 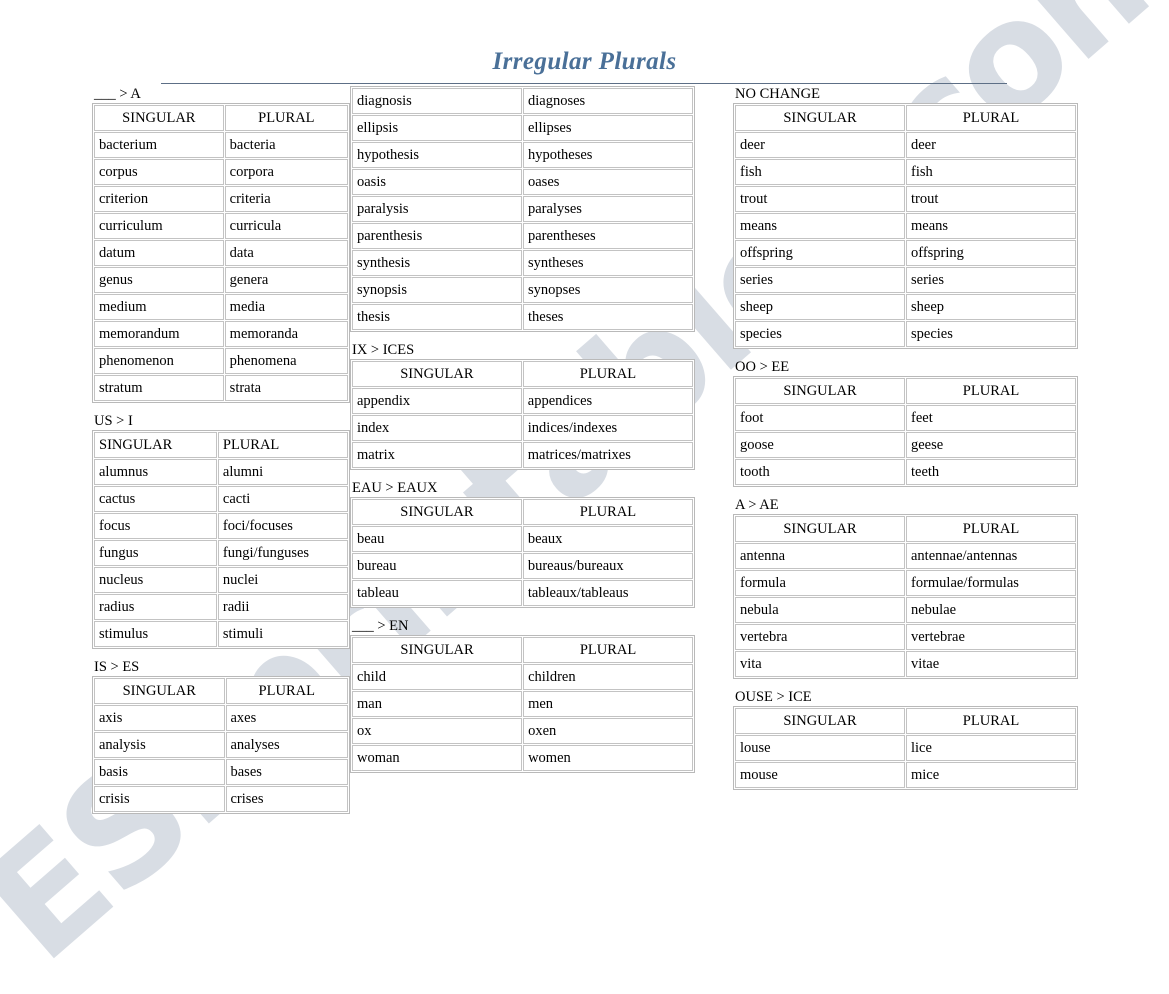 I want to click on singular-cell: phenomenon, so click(x=159, y=361).